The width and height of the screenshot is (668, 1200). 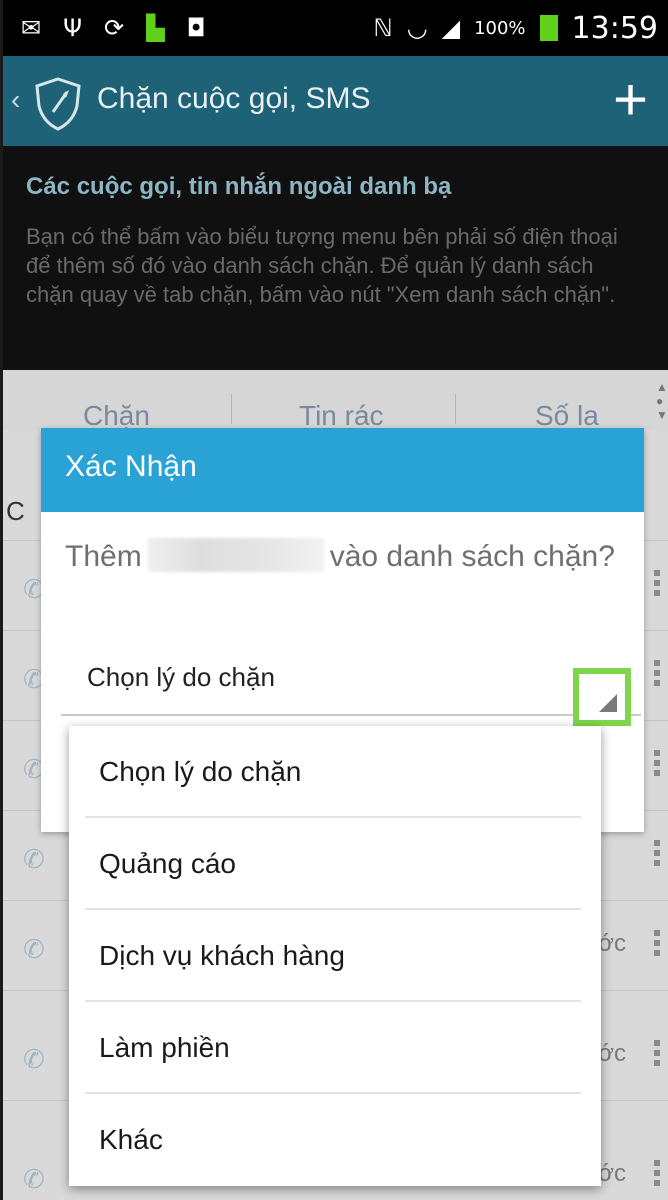 I want to click on option-label: Khác, so click(x=131, y=1139).